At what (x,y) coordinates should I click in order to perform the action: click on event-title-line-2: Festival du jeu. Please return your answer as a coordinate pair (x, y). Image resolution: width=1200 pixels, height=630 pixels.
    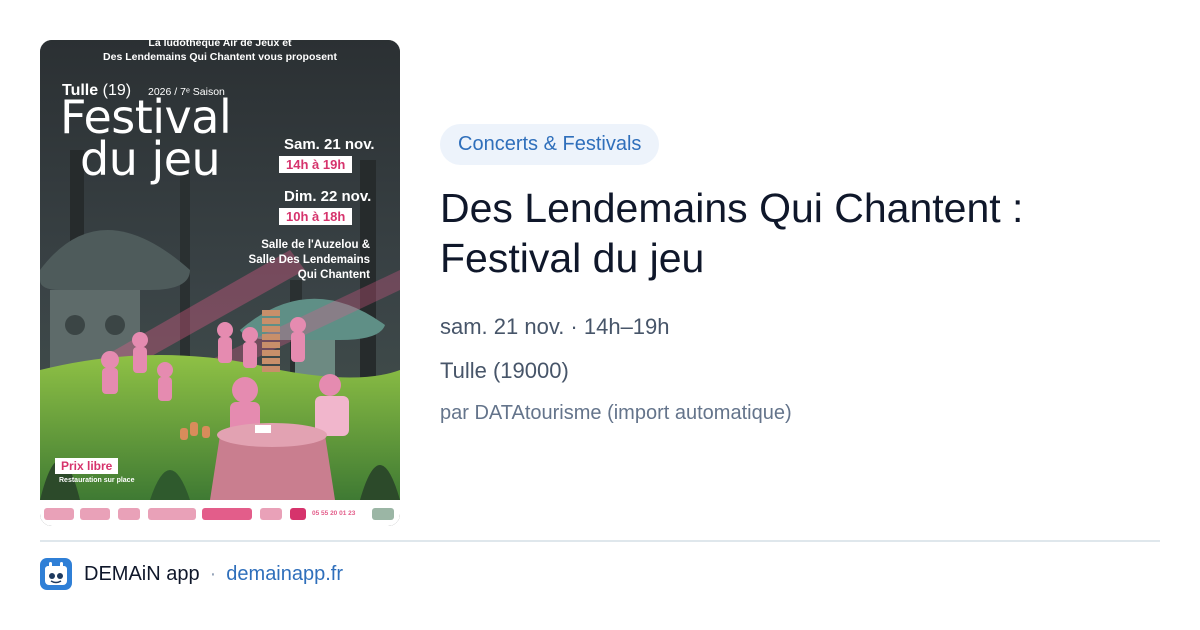
    Looking at the image, I should click on (572, 258).